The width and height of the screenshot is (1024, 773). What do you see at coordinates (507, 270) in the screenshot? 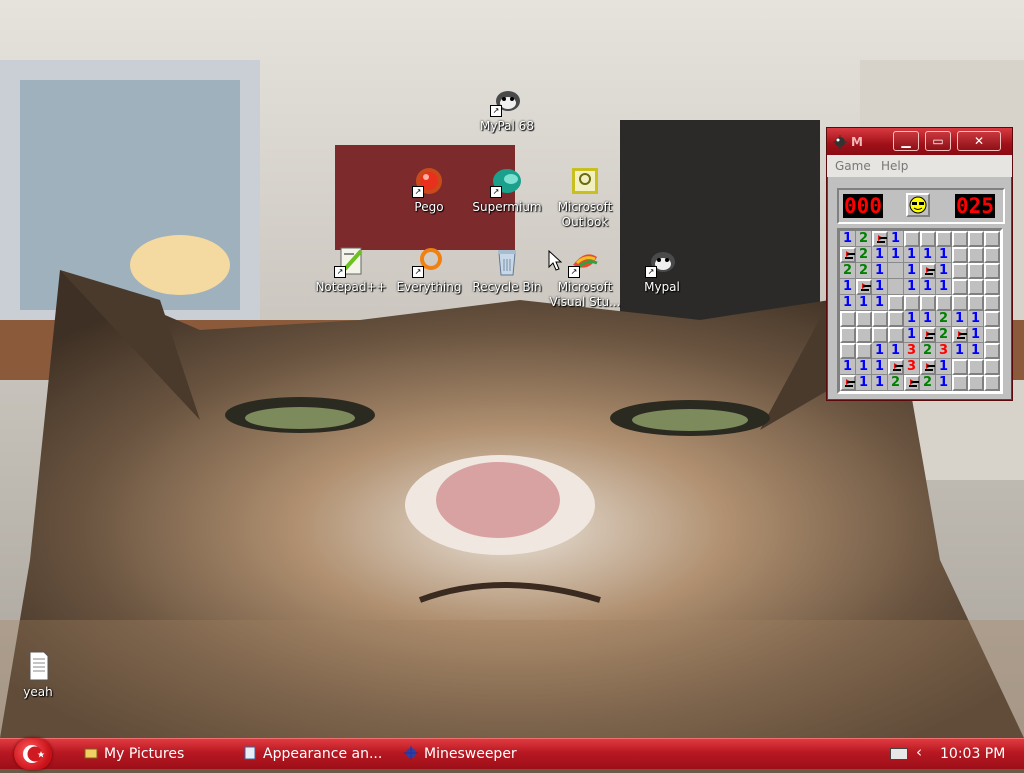
I see `desktop-icon-recycle-bin: Recycle Bin` at bounding box center [507, 270].